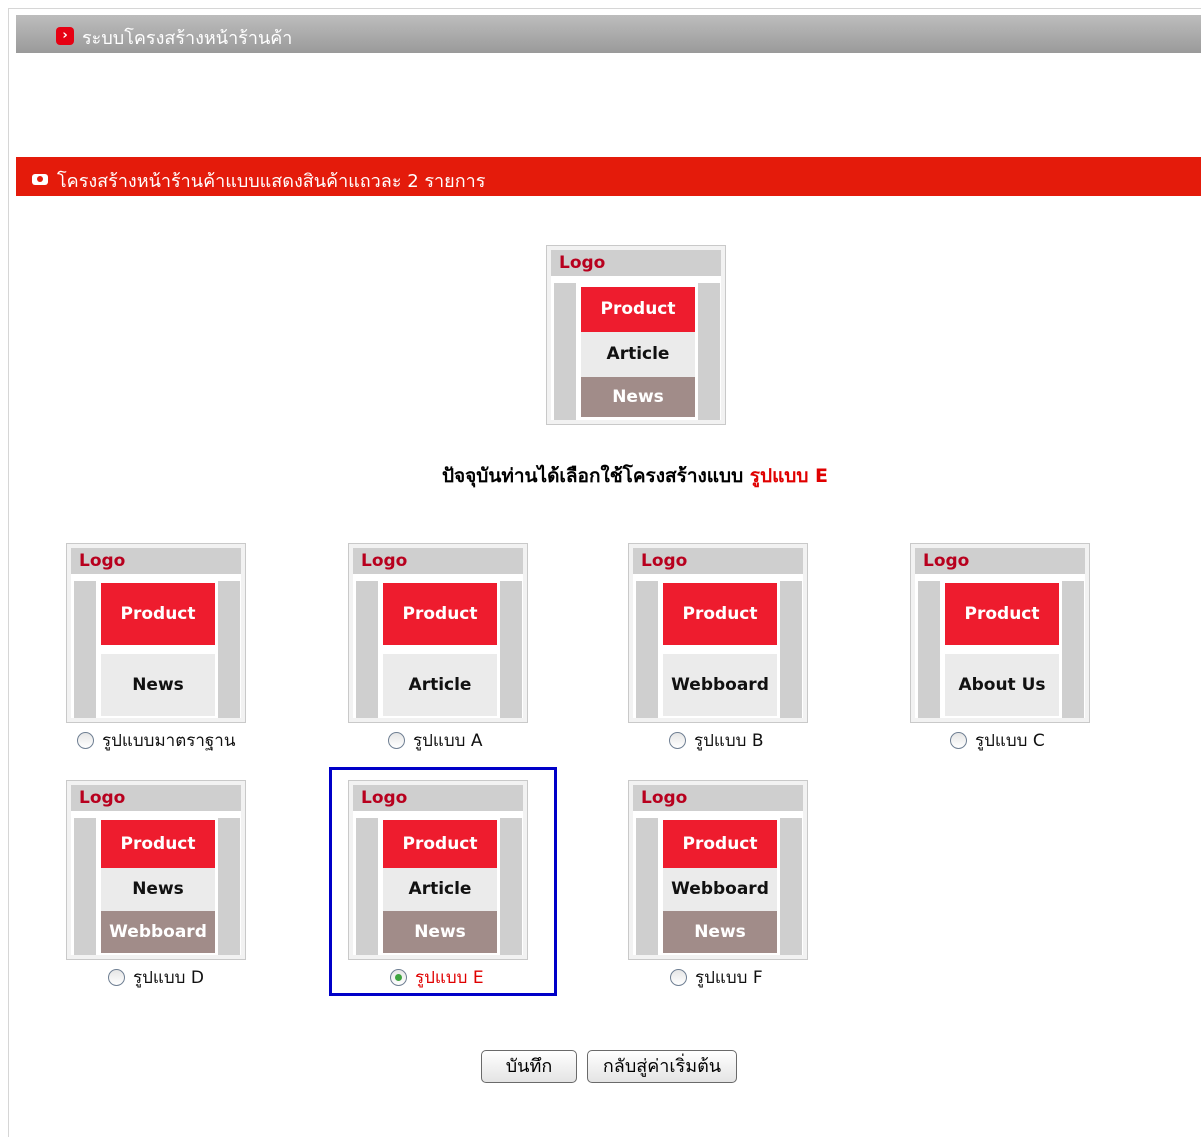 Image resolution: width=1201 pixels, height=1137 pixels. I want to click on header-bar: › ระบบโครงสร้างหน้าร้านค้า, so click(608, 34).